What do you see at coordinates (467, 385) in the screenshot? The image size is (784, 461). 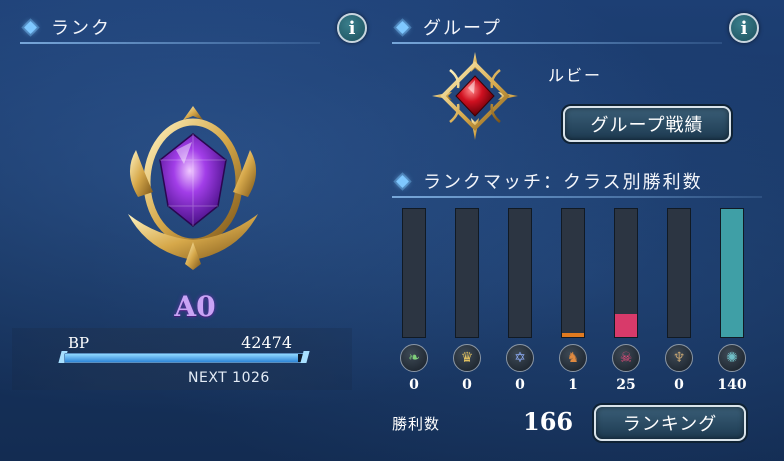 I see `class-wins-count-1: 0` at bounding box center [467, 385].